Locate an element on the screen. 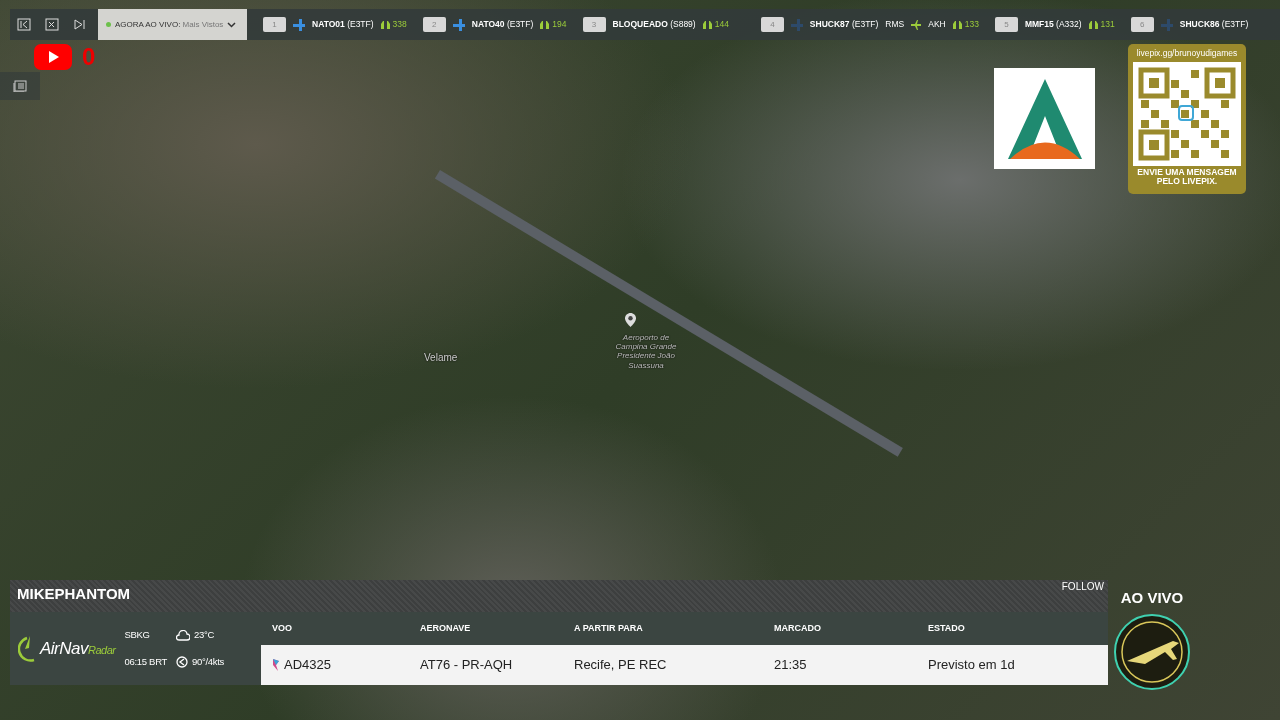 Image resolution: width=1280 pixels, height=720 pixels. rank-badge: 2 is located at coordinates (434, 24).